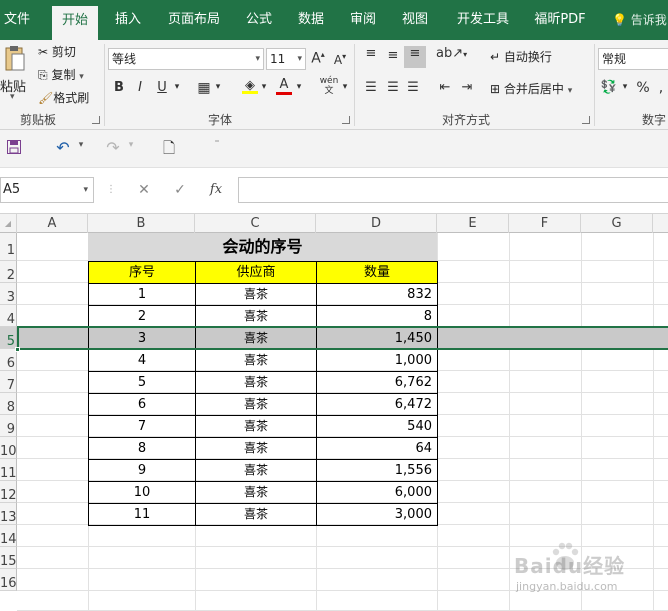  Describe the element at coordinates (128, 20) in the screenshot. I see `tab-insert: 插入` at that location.